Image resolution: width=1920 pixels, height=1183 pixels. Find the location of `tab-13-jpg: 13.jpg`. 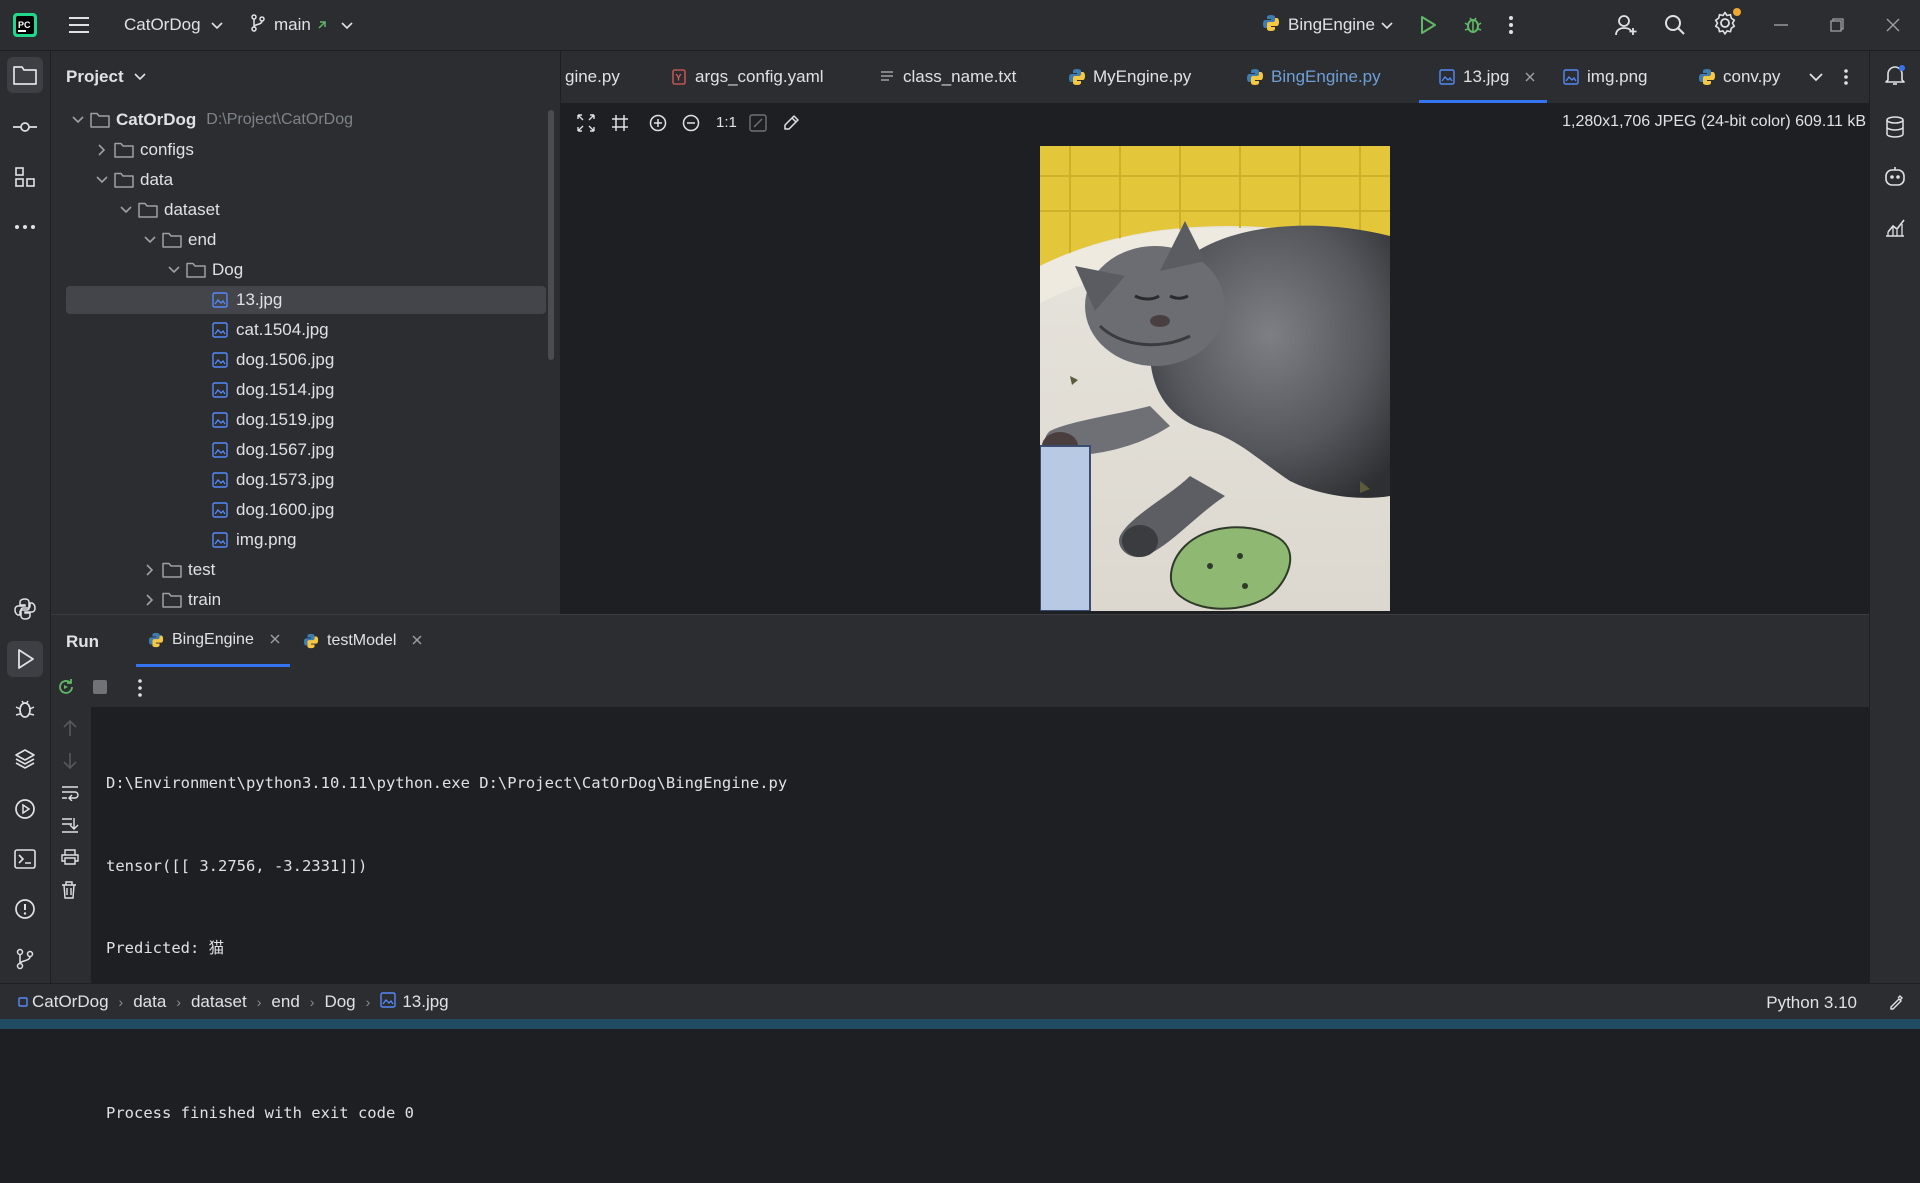

tab-13-jpg: 13.jpg is located at coordinates (1483, 77).